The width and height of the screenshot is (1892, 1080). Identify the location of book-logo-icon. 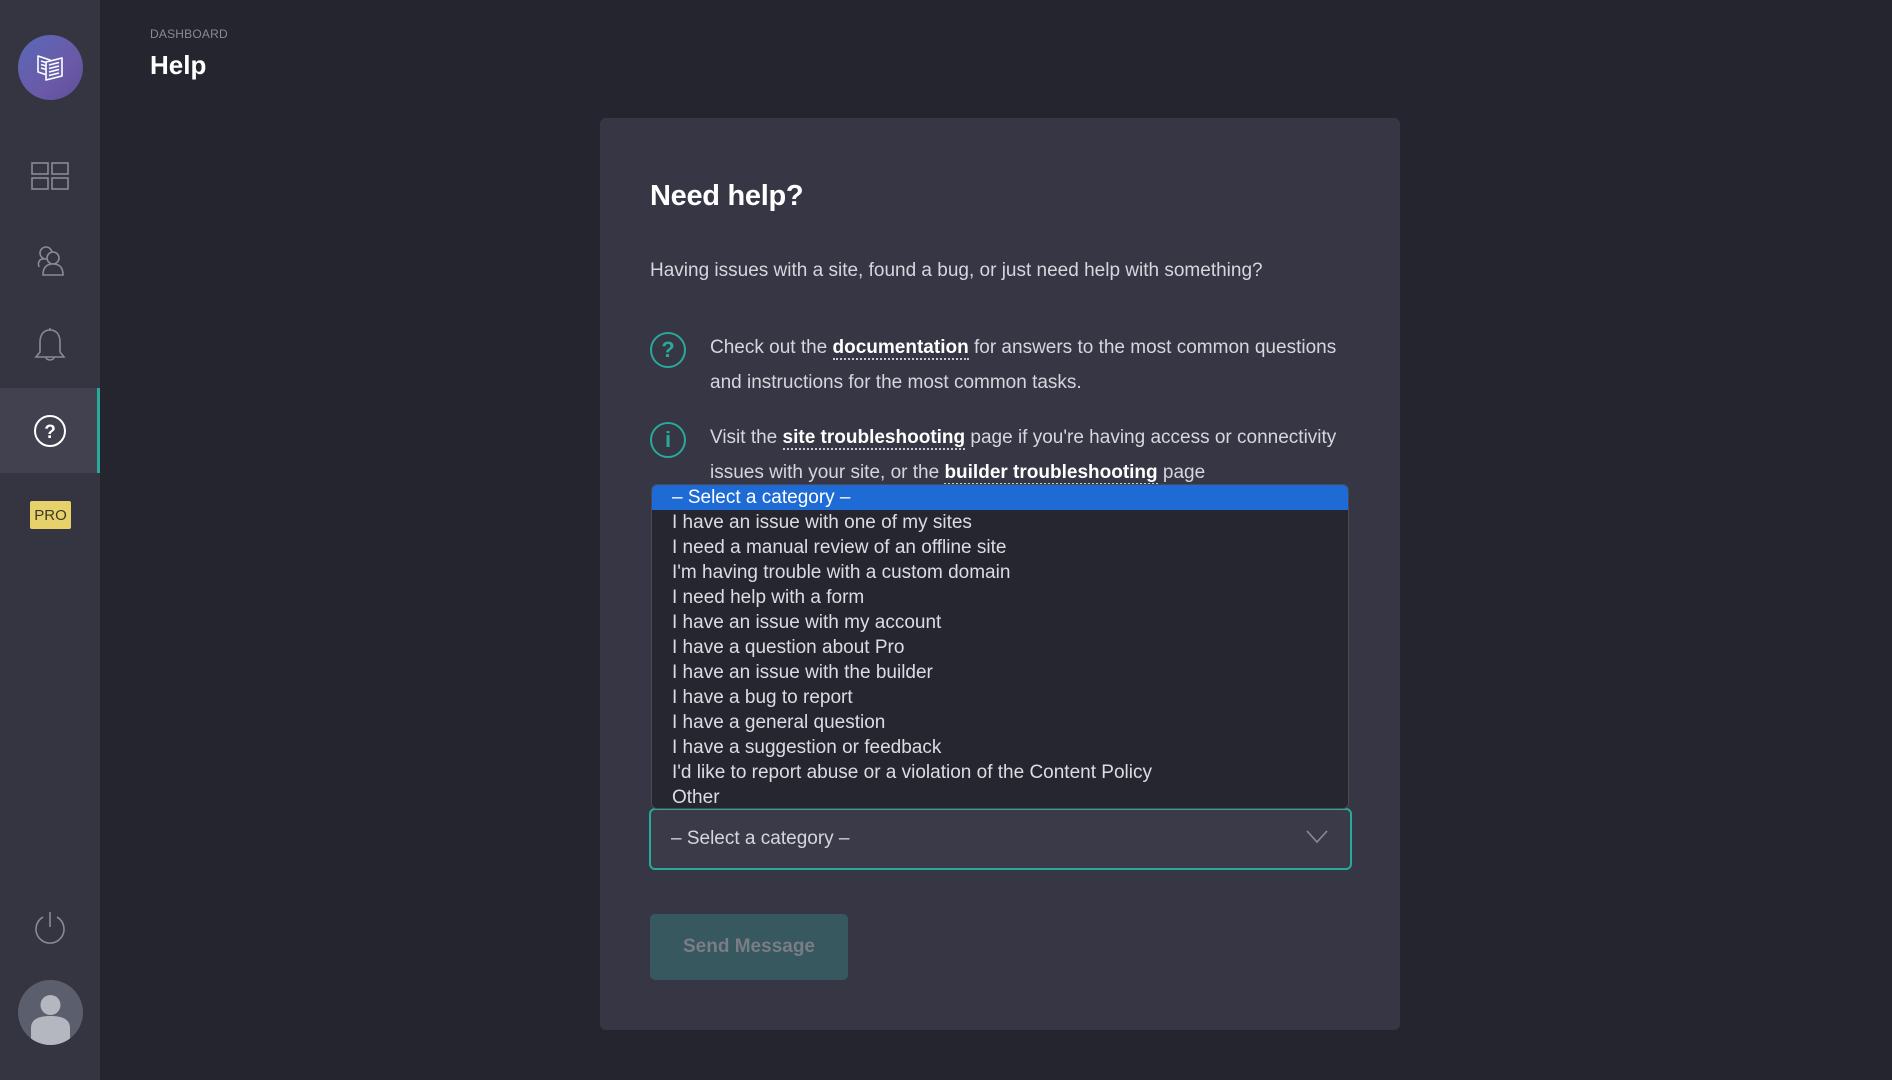
(49, 67).